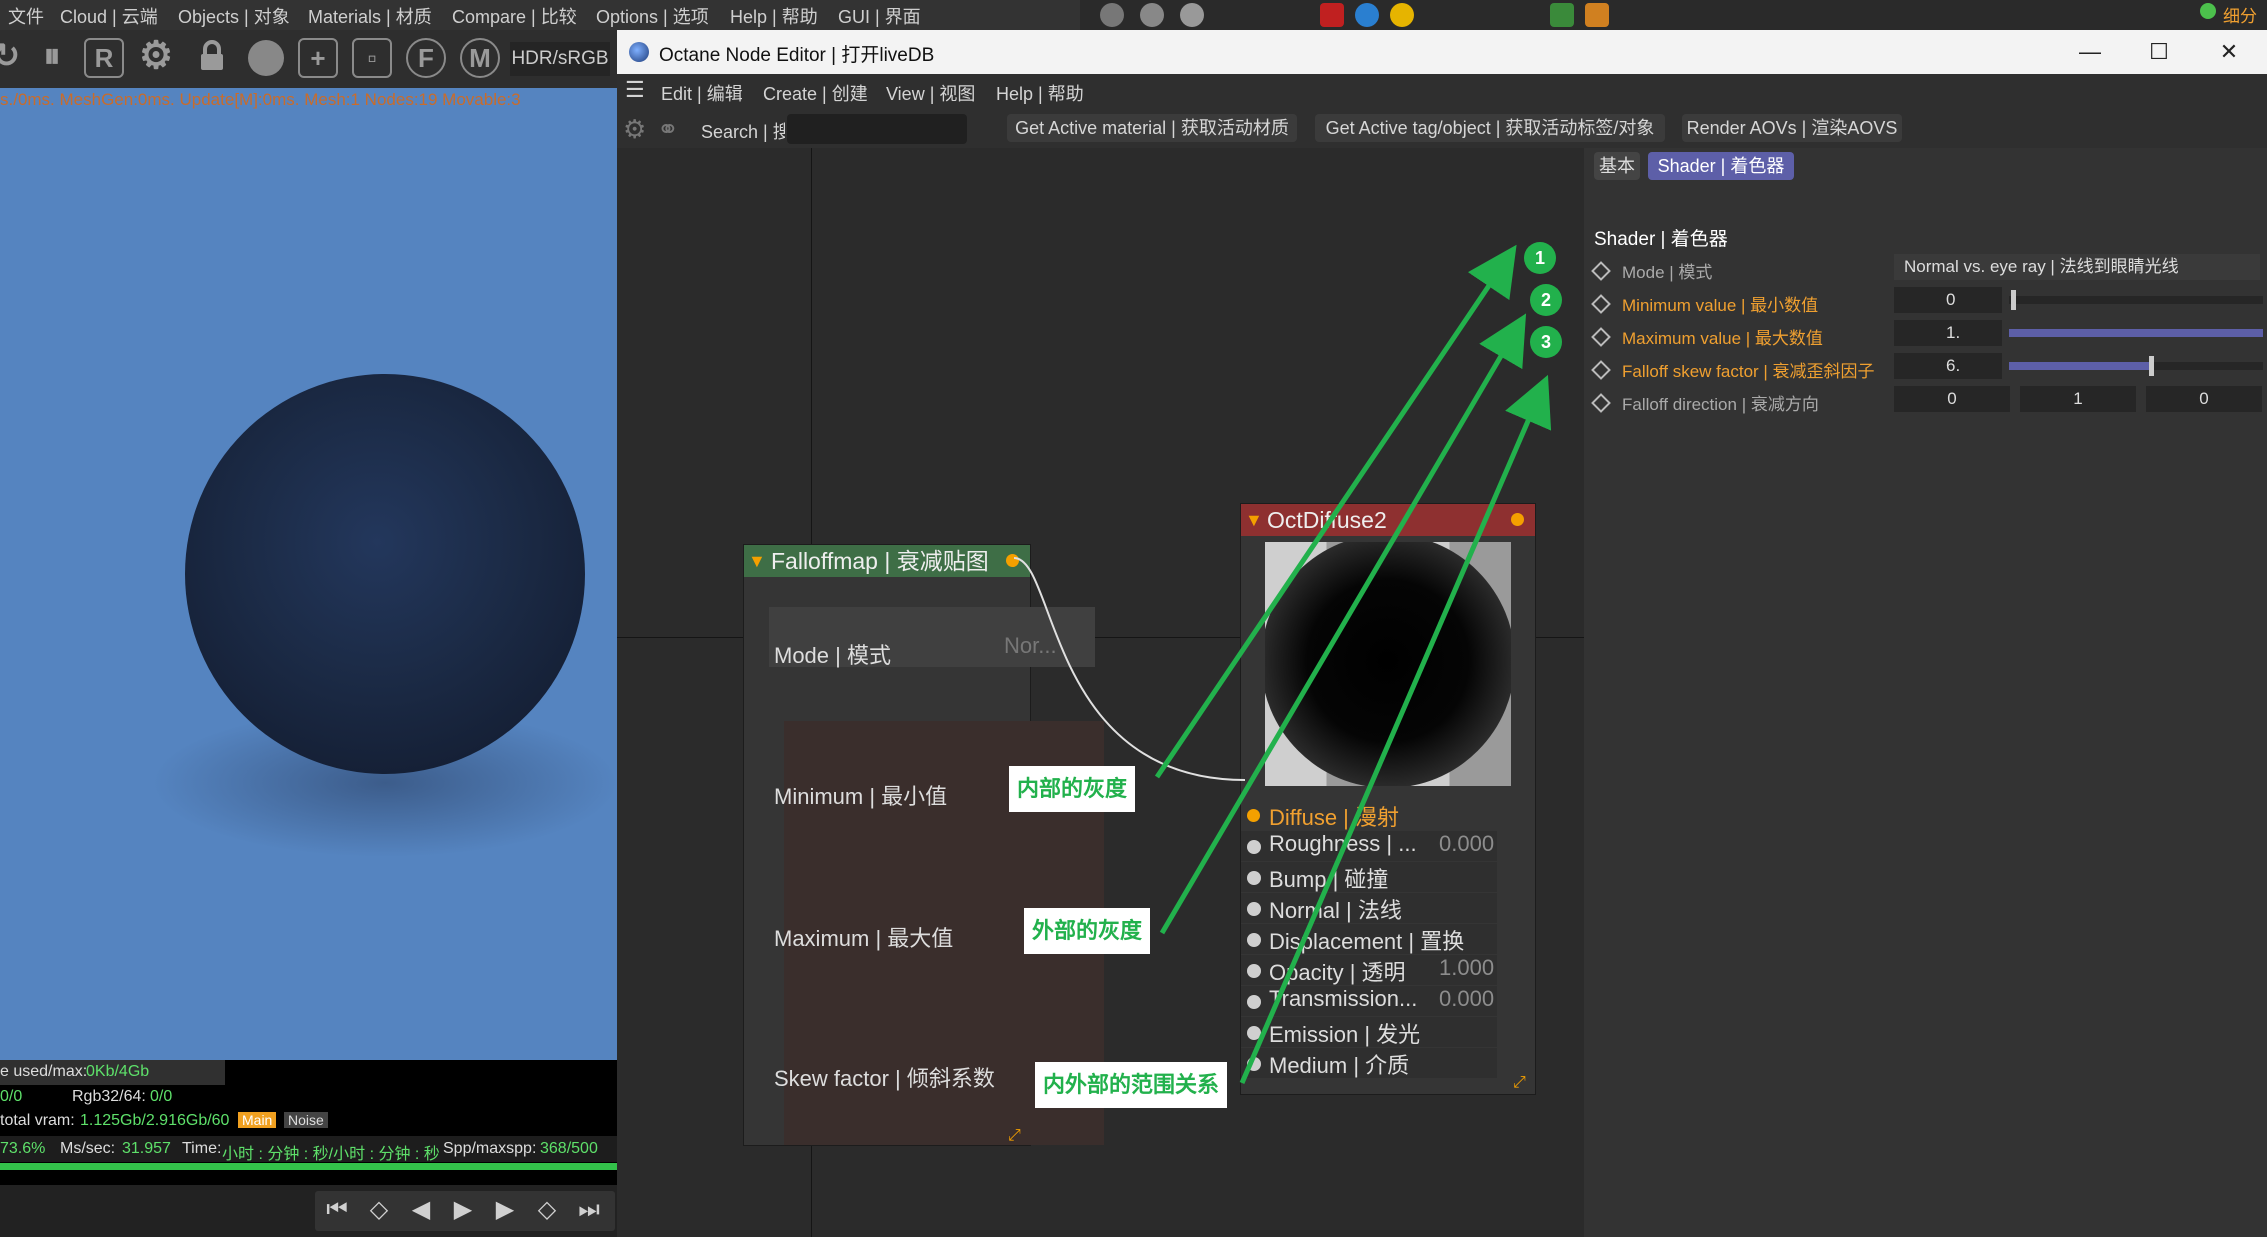  Describe the element at coordinates (1152, 128) in the screenshot. I see `get-active-material-button: Get Active material | 获取活动材质` at that location.